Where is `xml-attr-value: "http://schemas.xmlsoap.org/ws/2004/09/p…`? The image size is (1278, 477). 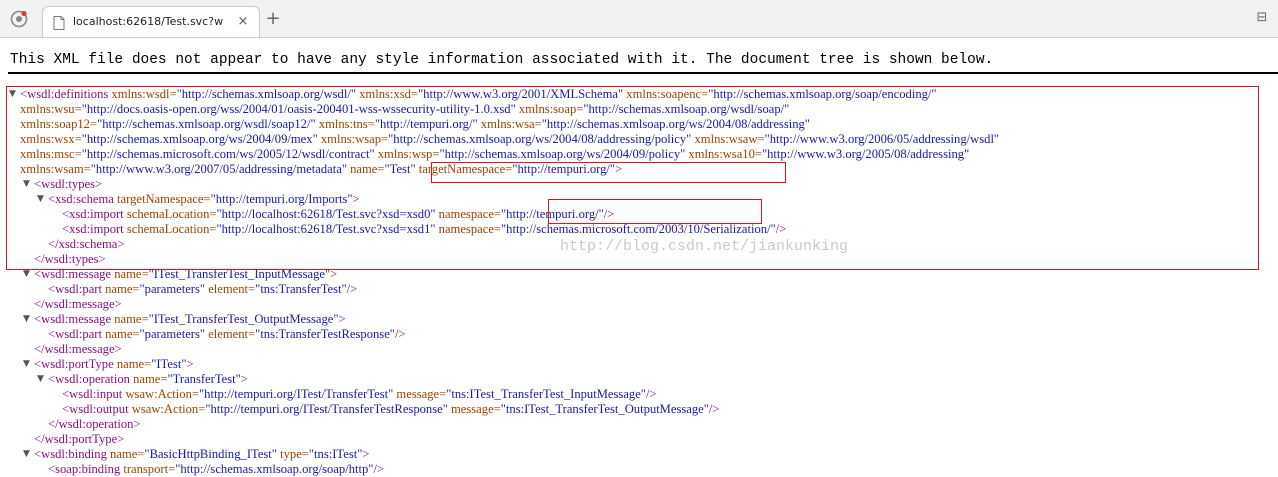
xml-attr-value: "http://schemas.xmlsoap.org/ws/2004/09/p… is located at coordinates (562, 154).